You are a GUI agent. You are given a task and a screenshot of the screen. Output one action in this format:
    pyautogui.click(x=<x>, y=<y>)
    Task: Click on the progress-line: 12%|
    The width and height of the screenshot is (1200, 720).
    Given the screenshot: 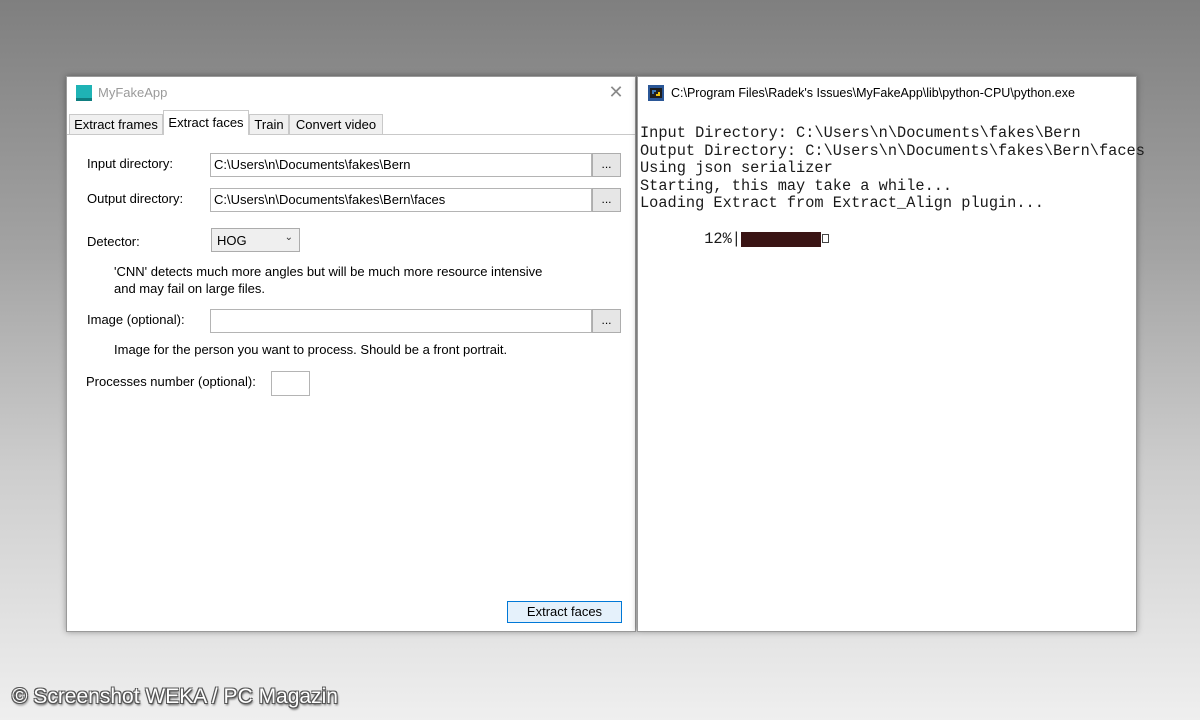 What is the action you would take?
    pyautogui.click(x=887, y=230)
    